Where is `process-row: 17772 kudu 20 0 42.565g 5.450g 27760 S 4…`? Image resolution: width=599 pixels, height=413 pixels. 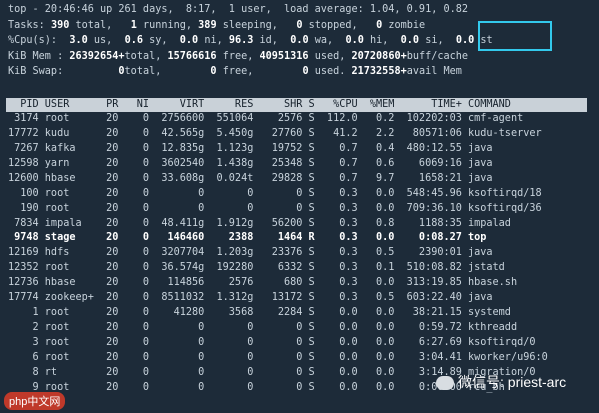 process-row: 17772 kudu 20 0 42.565g 5.450g 27760 S 4… is located at coordinates (275, 133).